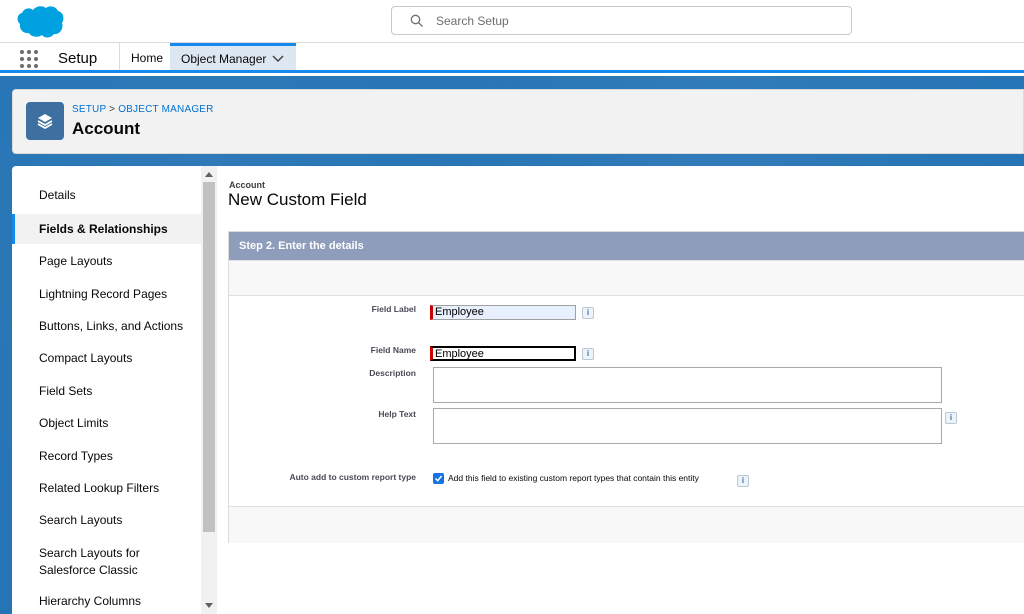 The image size is (1024, 614). What do you see at coordinates (416, 20) in the screenshot?
I see `search-icon` at bounding box center [416, 20].